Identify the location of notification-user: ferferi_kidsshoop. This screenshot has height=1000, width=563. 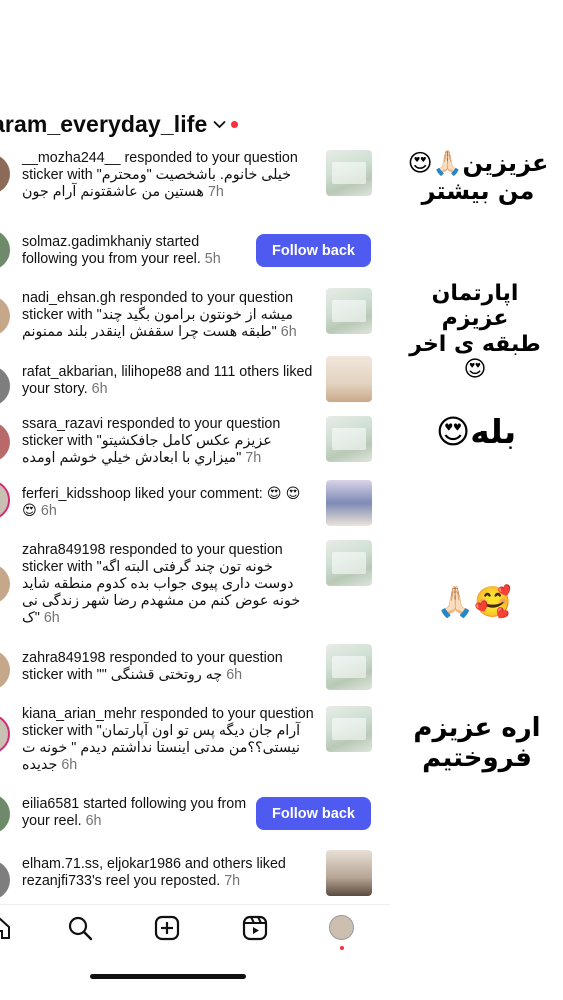
(76, 494).